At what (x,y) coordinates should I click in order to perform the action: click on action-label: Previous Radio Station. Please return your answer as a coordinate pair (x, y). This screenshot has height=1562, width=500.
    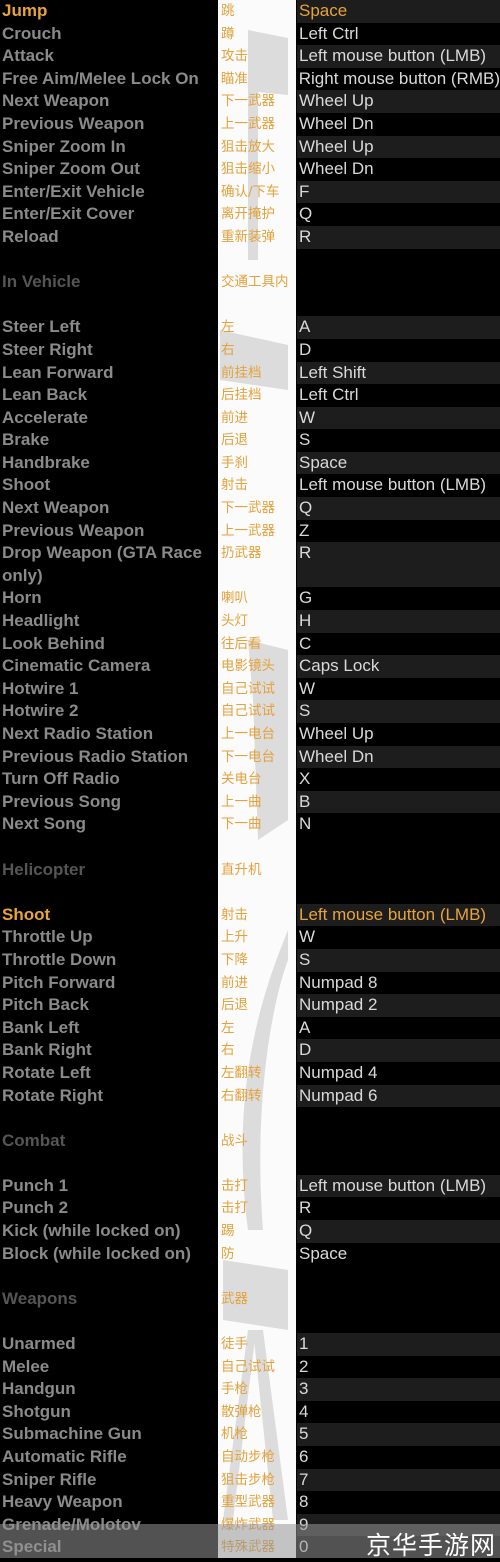
    Looking at the image, I should click on (95, 756).